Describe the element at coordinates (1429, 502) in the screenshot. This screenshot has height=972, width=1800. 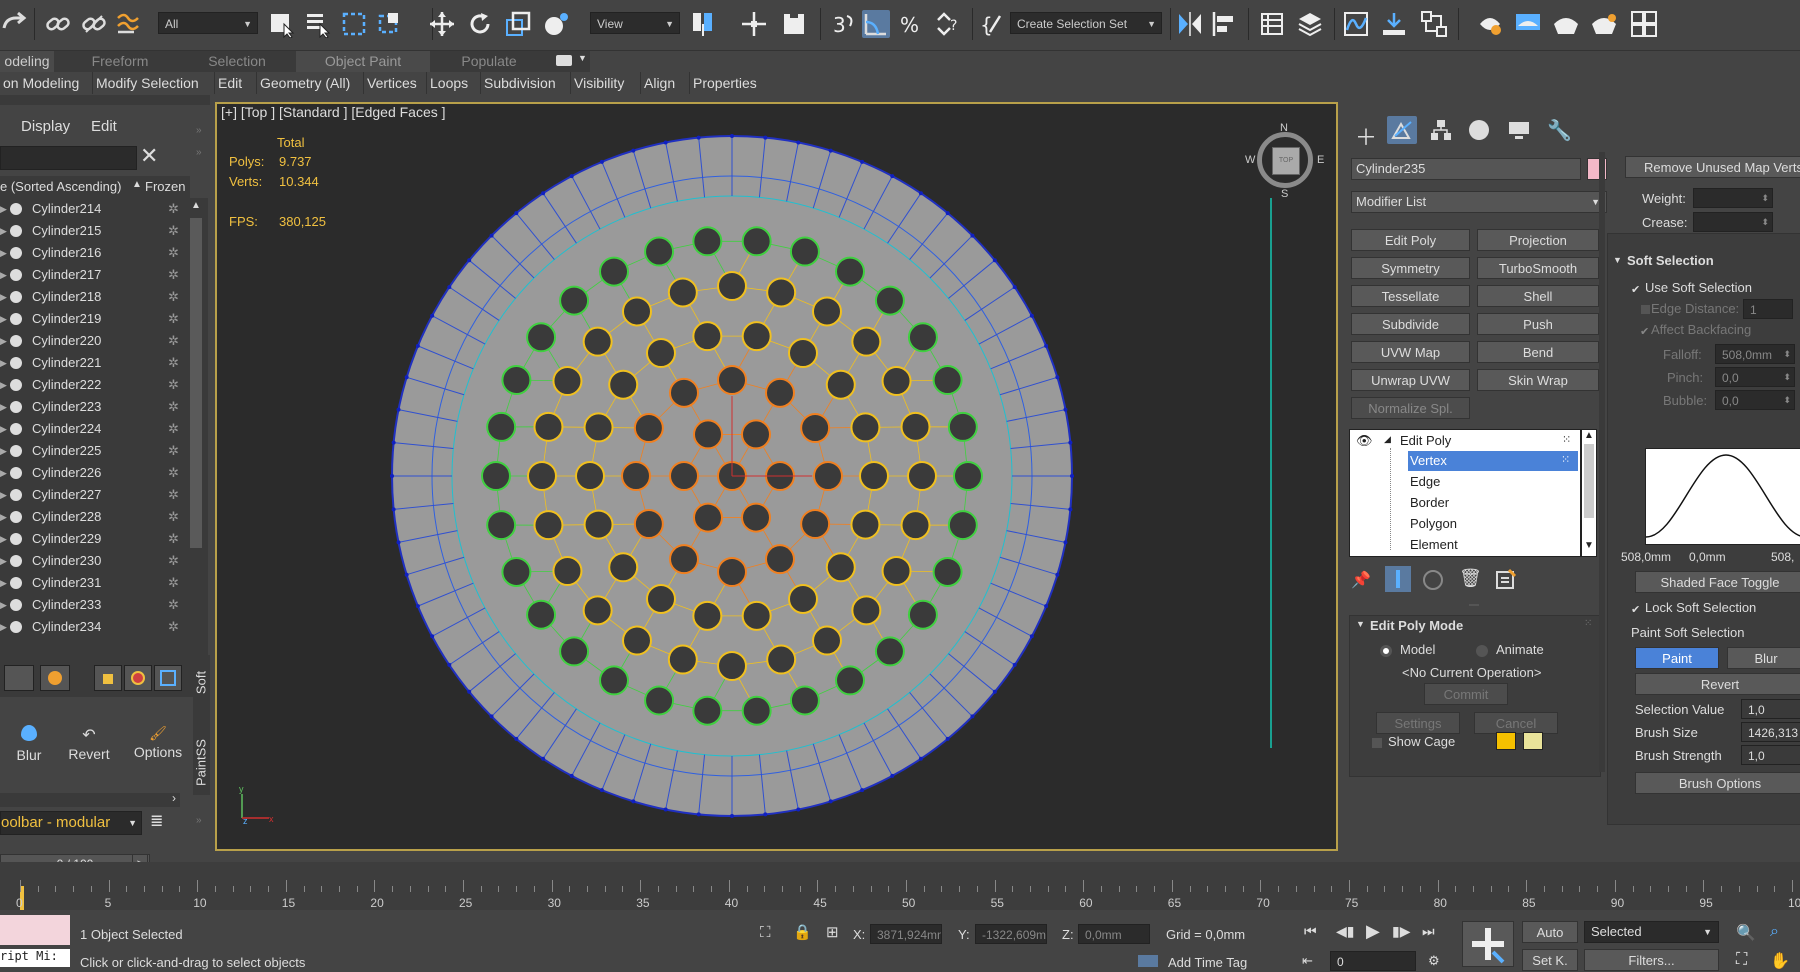
I see `stack-border: Border` at that location.